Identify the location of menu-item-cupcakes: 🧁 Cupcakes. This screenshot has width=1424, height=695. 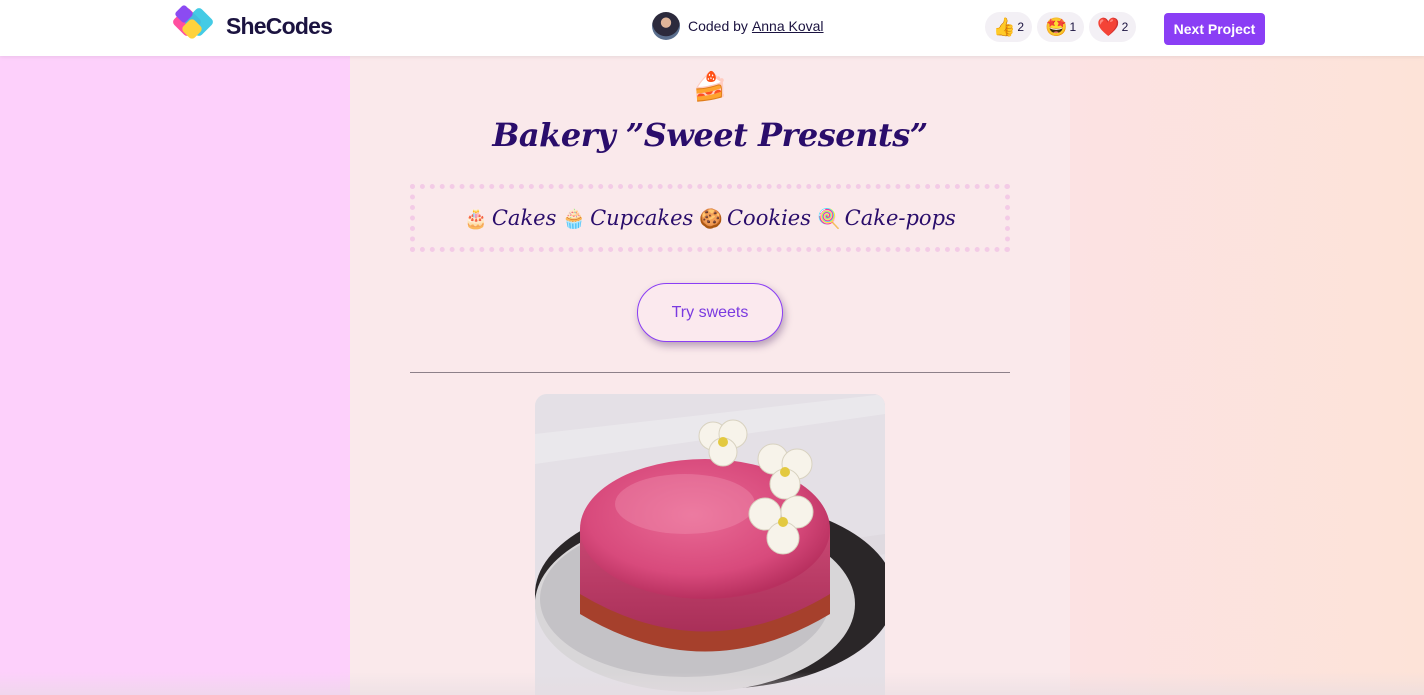
(627, 218).